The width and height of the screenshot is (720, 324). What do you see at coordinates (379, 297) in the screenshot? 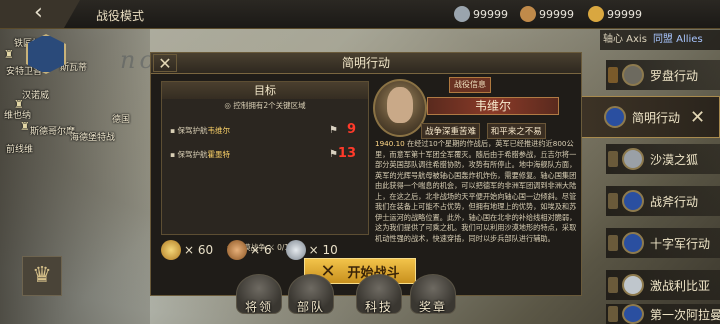
I see `nav-tech: 科技` at bounding box center [379, 297].